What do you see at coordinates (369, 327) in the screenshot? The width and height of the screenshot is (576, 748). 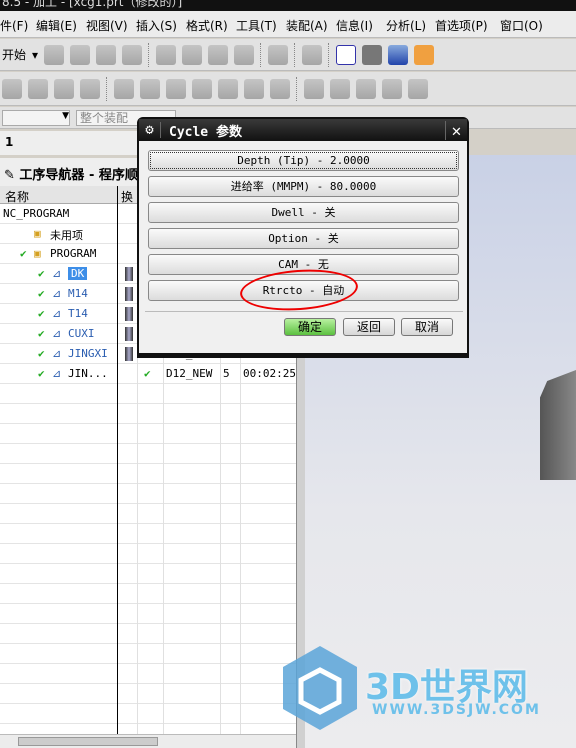 I see `back-button: 返回` at bounding box center [369, 327].